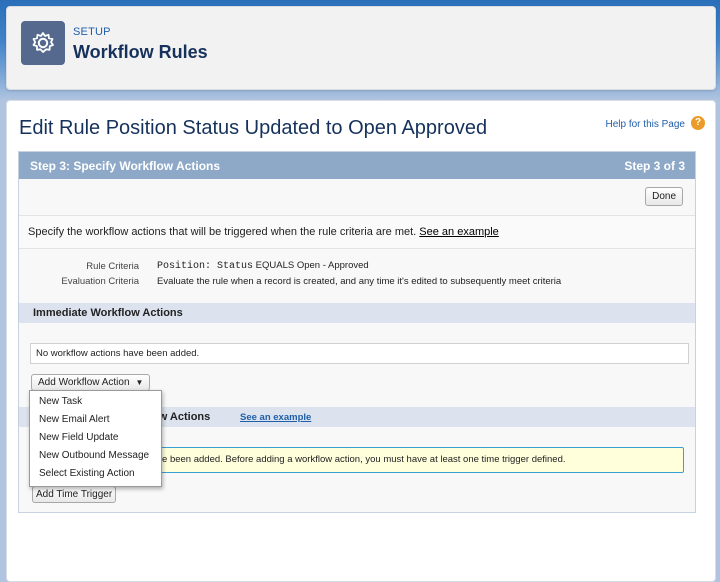 The height and width of the screenshot is (582, 720). Describe the element at coordinates (95, 474) in the screenshot. I see `menu-item-select-existing-action: Select Existing Action` at that location.